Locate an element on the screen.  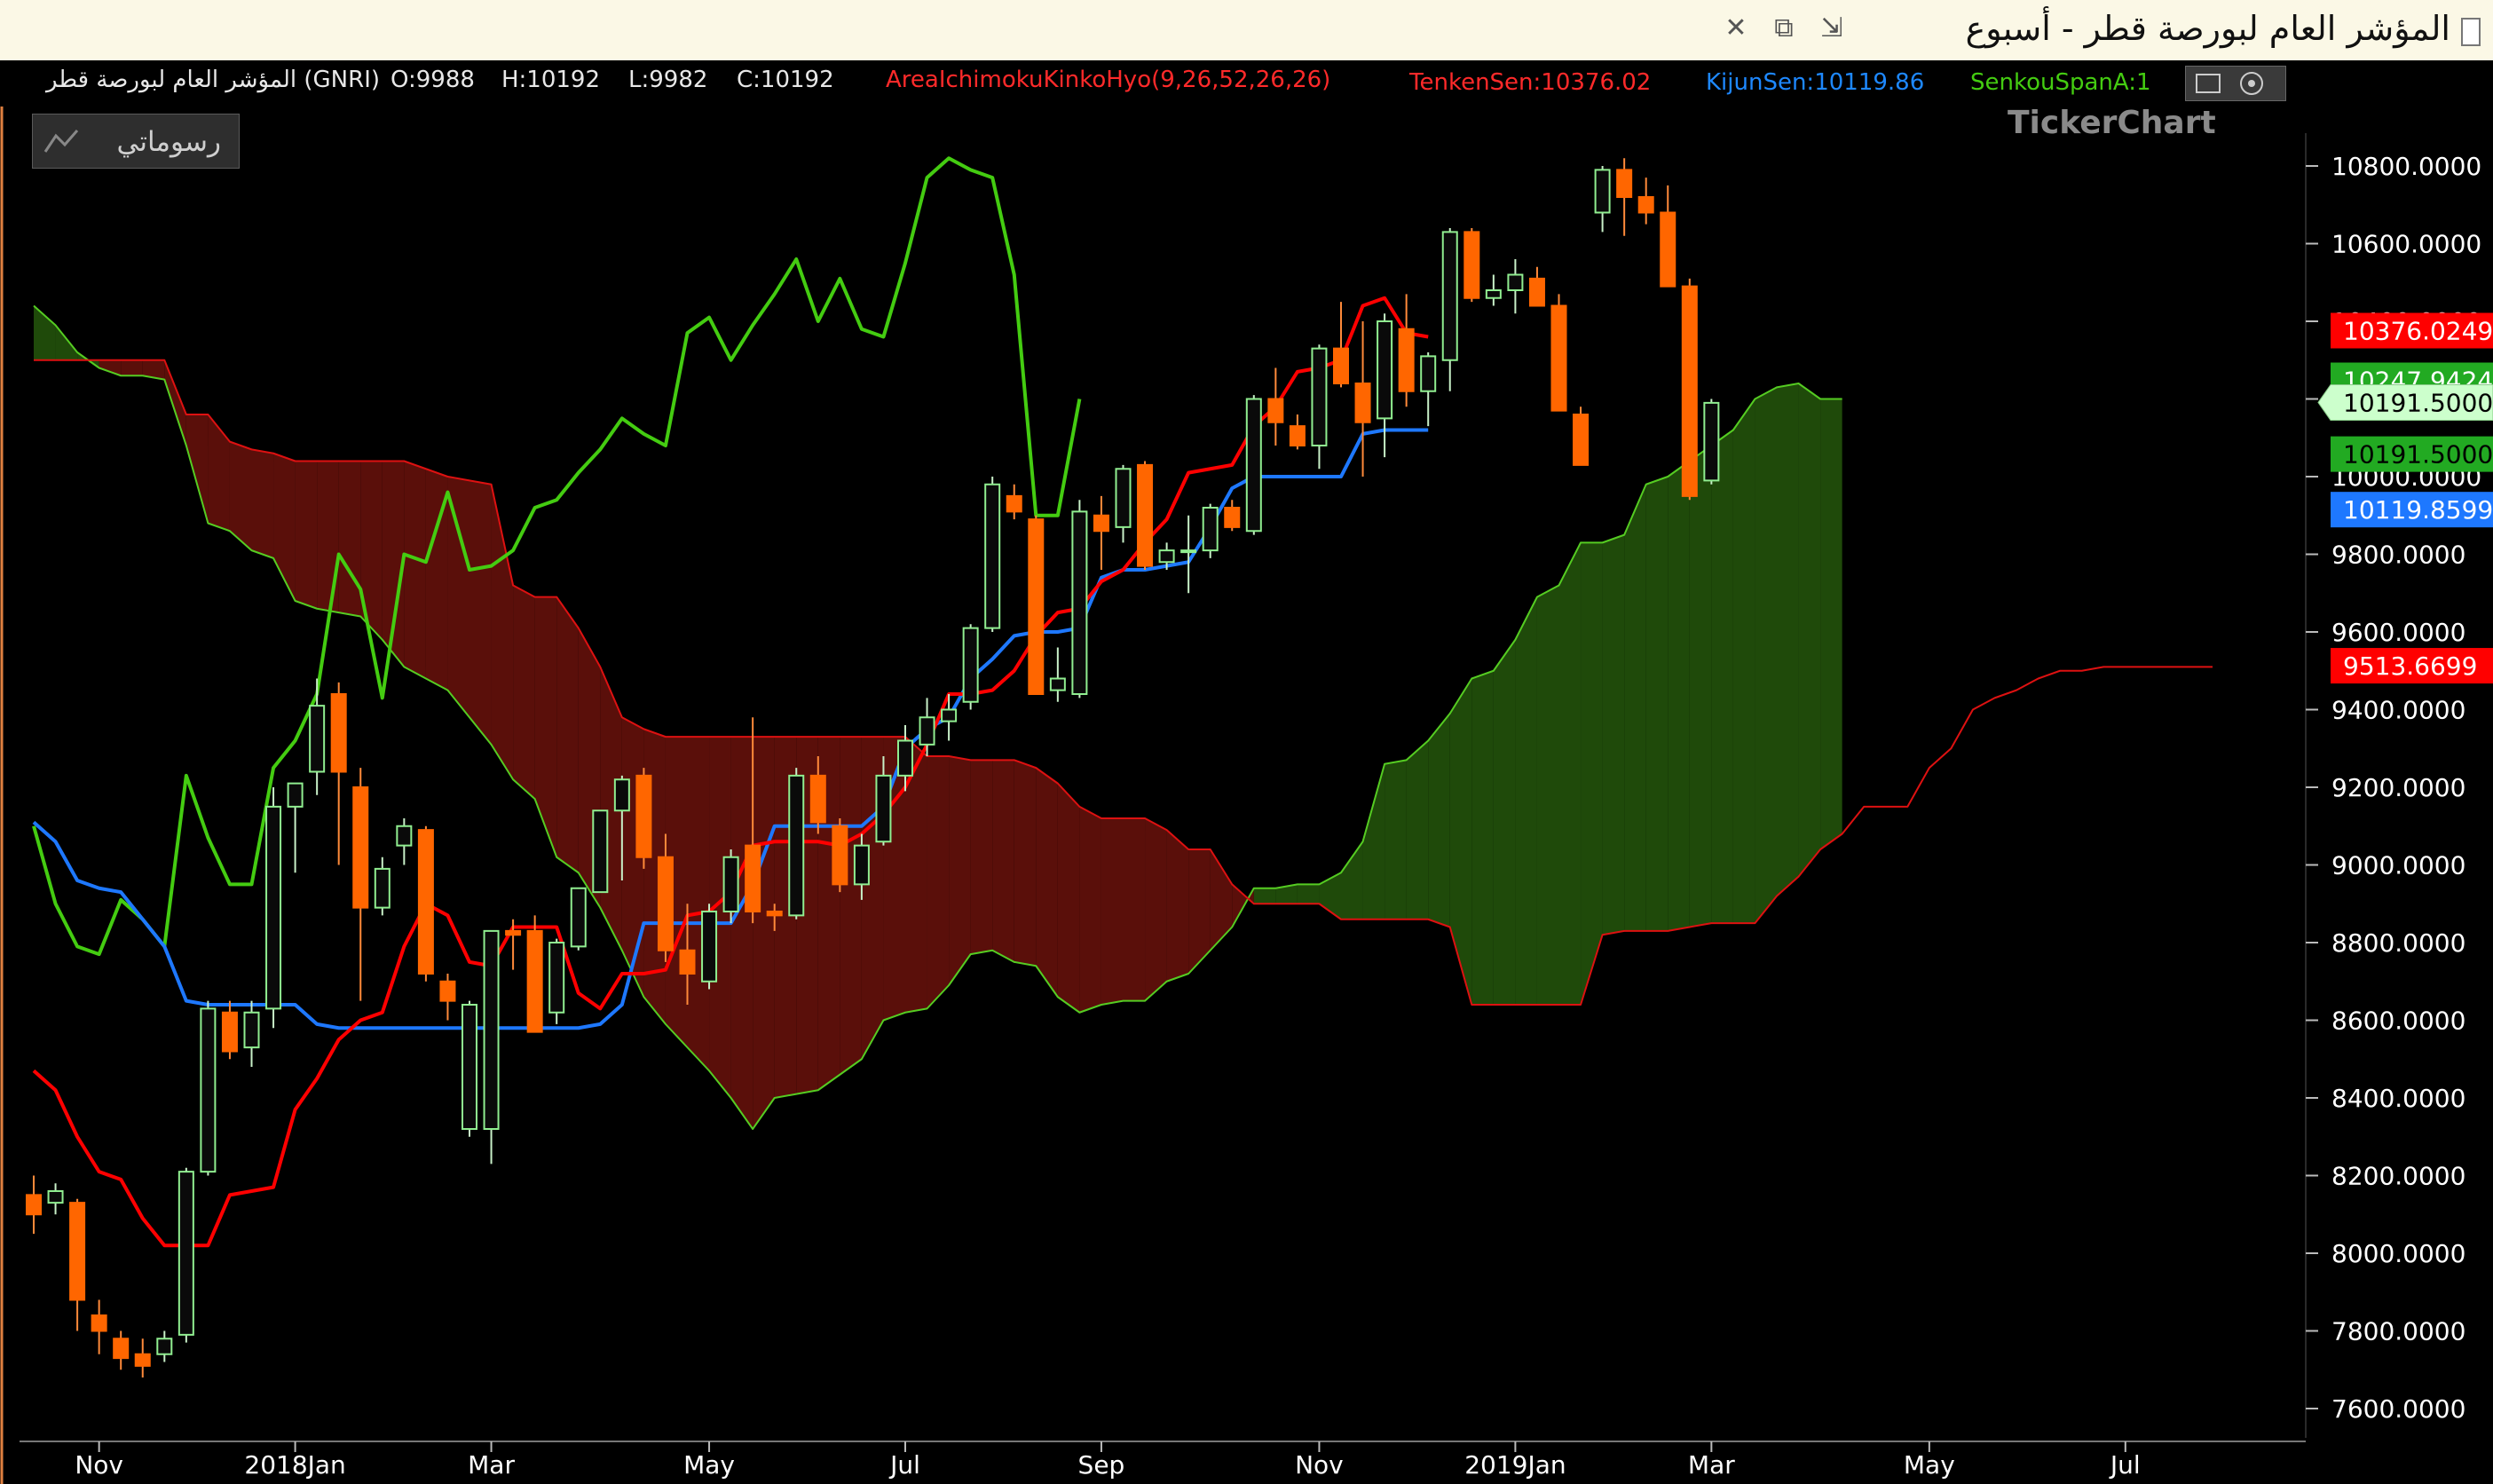
close-icon: ✕ is located at coordinates (1736, 29).